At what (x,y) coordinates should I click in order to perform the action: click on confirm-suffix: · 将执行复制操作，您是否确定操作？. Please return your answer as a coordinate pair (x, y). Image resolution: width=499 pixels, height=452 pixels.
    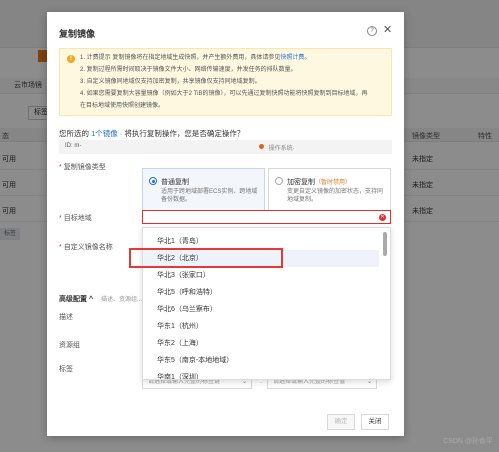
    Looking at the image, I should click on (181, 133).